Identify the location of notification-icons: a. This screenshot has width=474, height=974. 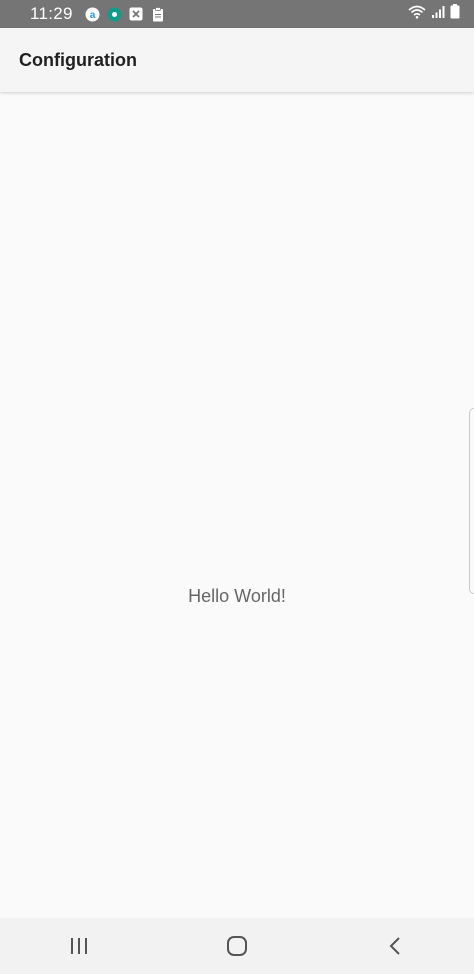
(125, 14).